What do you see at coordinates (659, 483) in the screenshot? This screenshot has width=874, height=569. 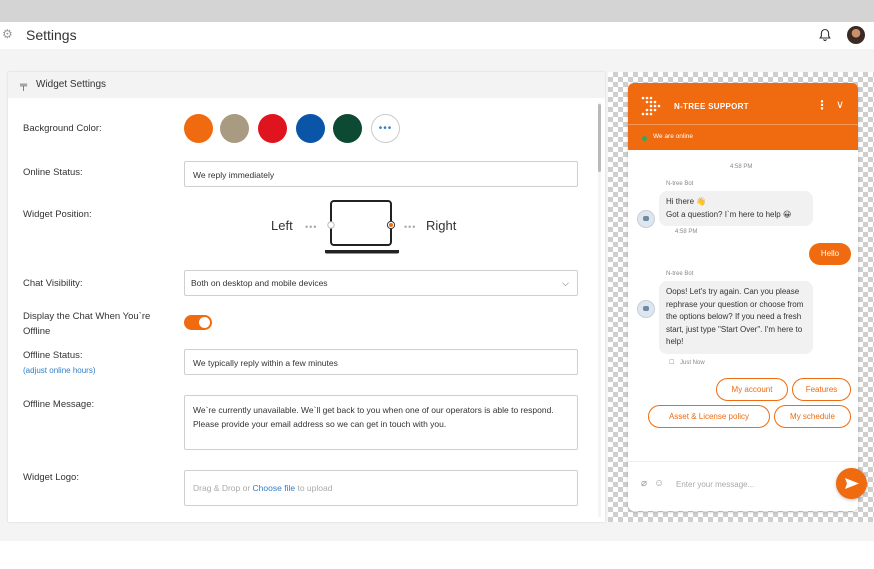 I see `emoji-icon: ☺` at bounding box center [659, 483].